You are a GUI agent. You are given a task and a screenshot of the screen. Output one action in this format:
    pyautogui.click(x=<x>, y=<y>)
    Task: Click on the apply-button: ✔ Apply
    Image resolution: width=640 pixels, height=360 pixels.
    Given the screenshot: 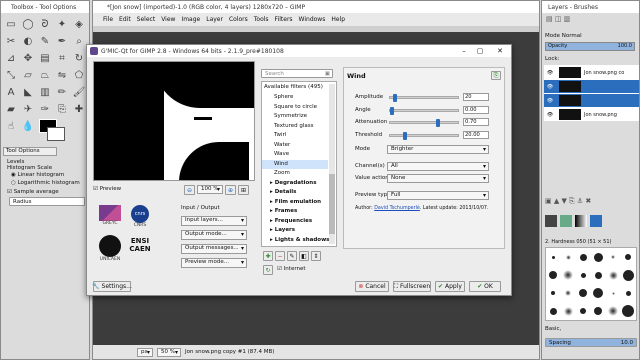 What is the action you would take?
    pyautogui.click(x=450, y=286)
    